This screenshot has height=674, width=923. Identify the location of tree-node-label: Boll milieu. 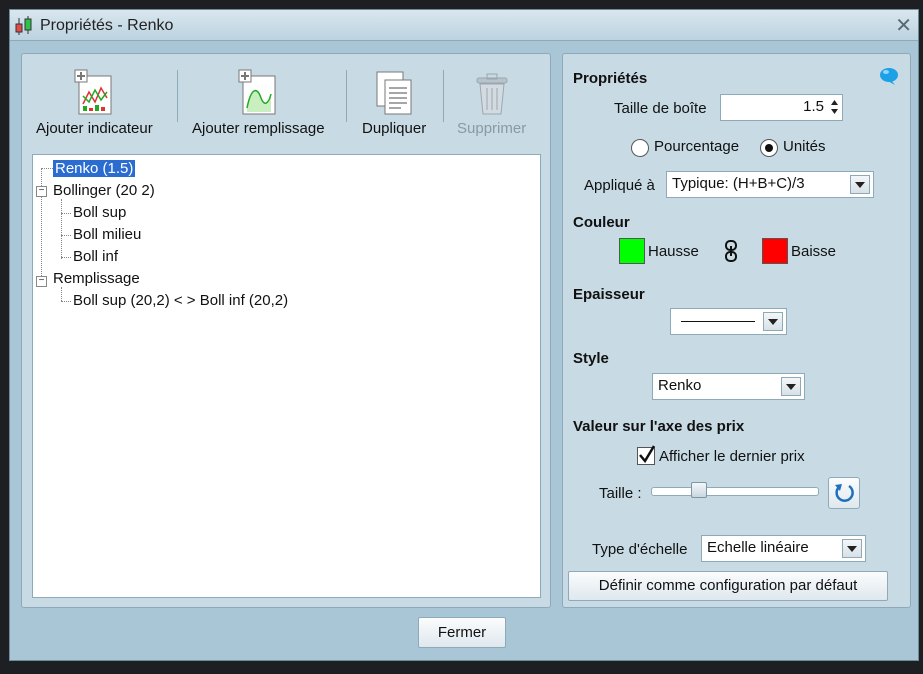
(107, 234).